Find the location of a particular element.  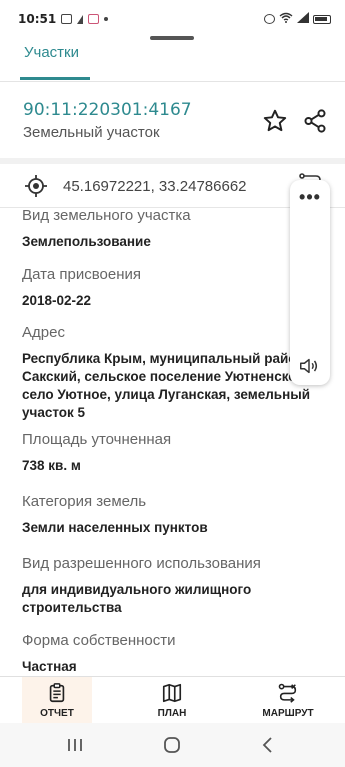

nav-route-label: МАРШРУТ is located at coordinates (288, 713).